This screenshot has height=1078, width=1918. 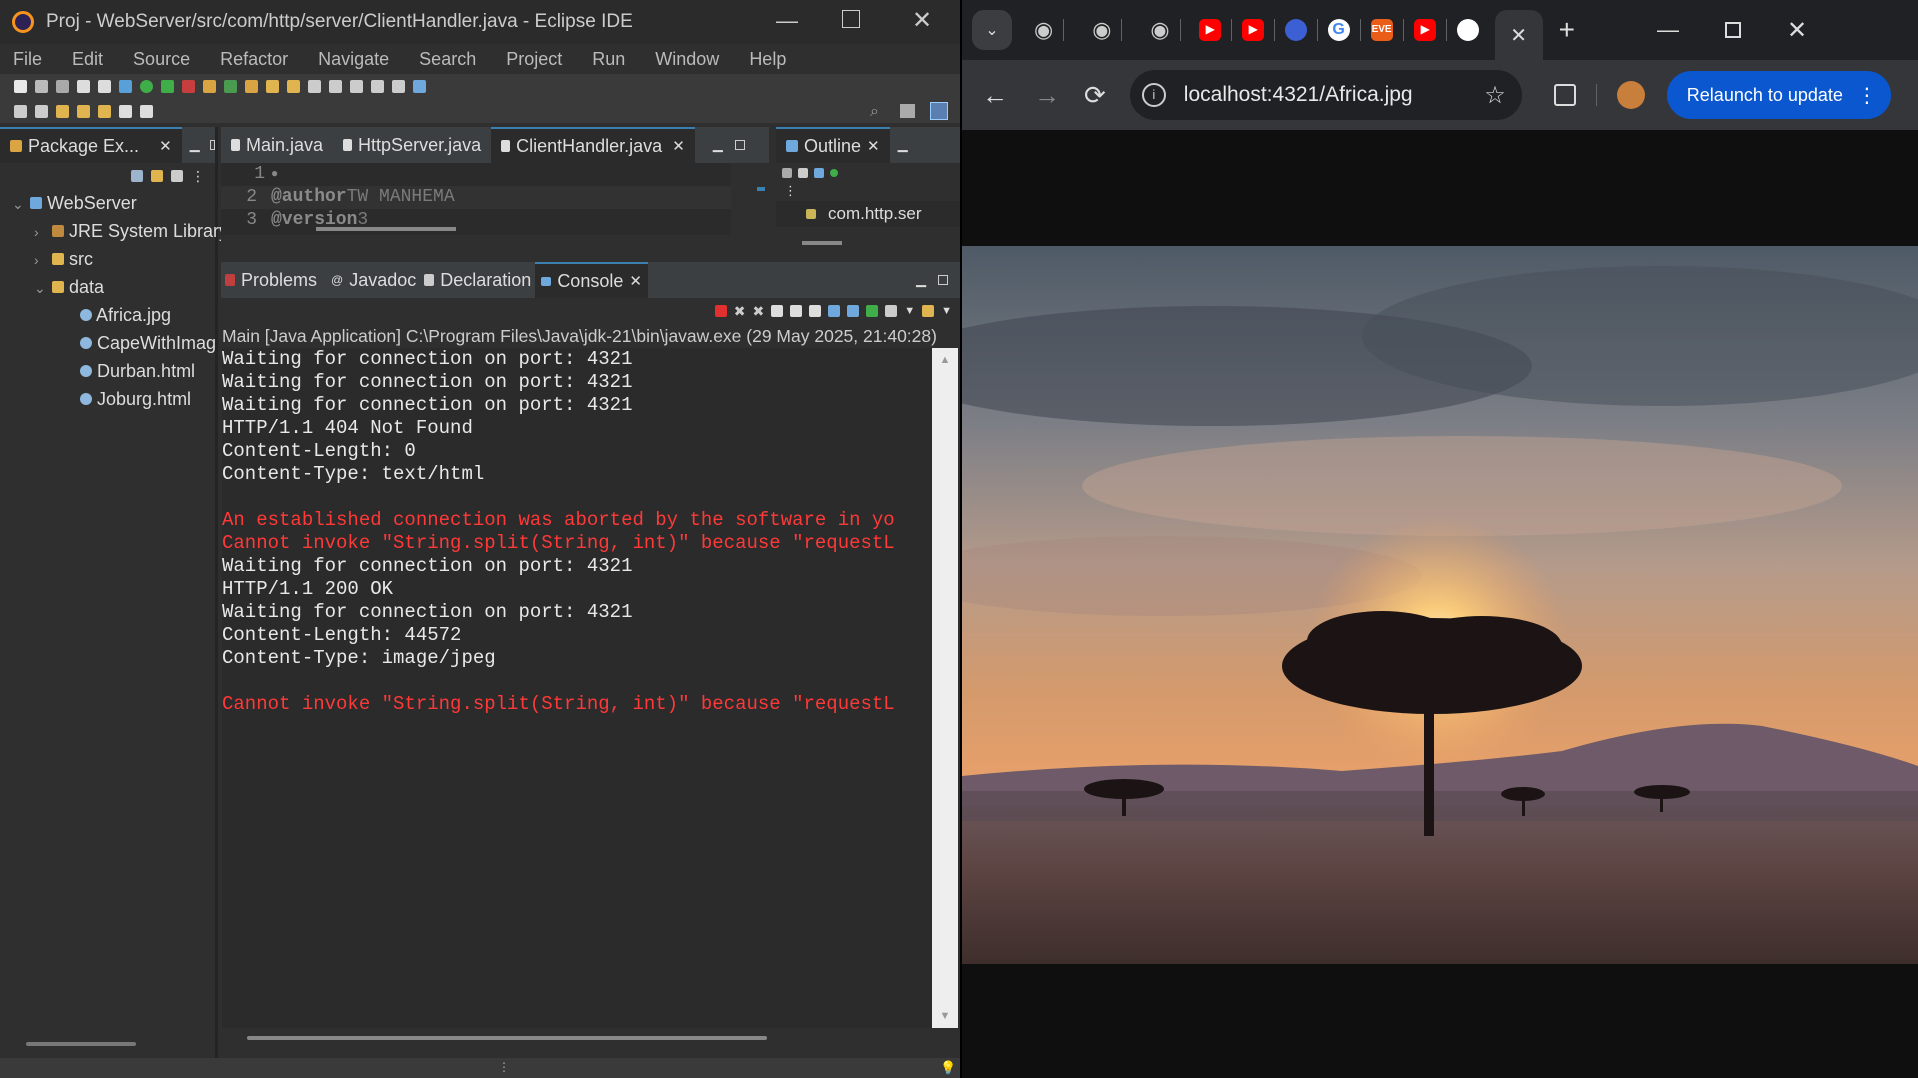 I want to click on editor-scrollbar, so click(x=386, y=229).